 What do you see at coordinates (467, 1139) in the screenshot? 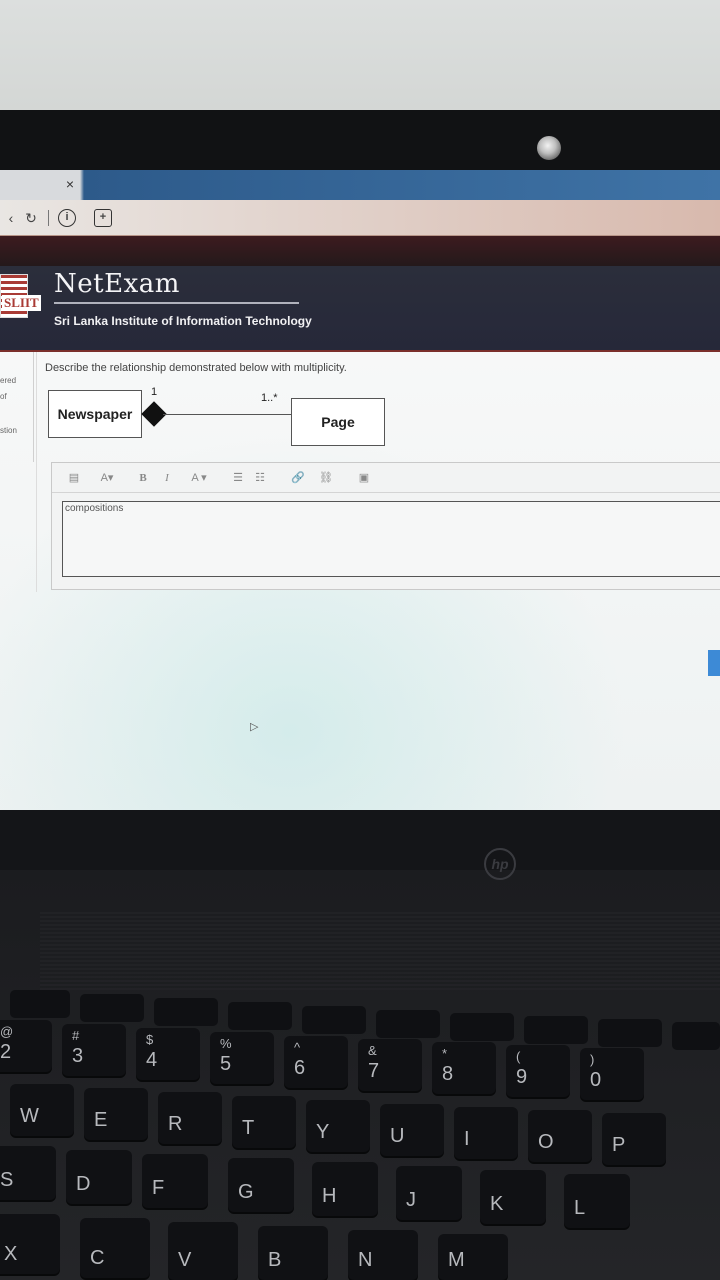
I see `key-label: I` at bounding box center [467, 1139].